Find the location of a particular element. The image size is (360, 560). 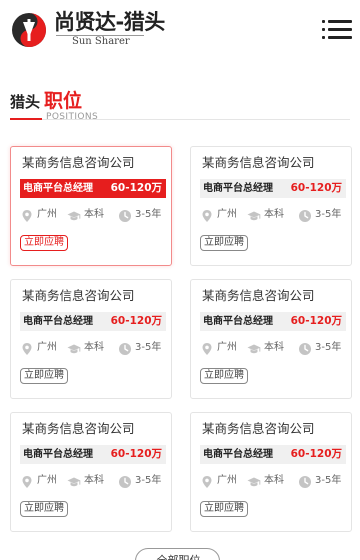

section-header: 猎头 职位 POSITIONS is located at coordinates (180, 106).